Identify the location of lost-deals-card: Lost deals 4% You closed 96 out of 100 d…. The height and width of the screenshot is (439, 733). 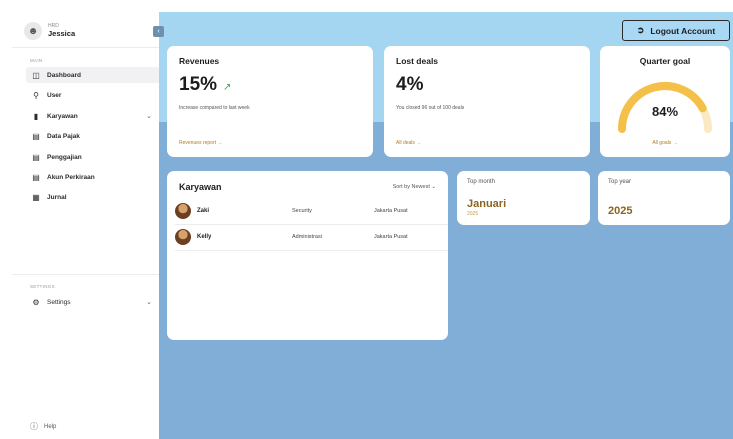
(487, 101).